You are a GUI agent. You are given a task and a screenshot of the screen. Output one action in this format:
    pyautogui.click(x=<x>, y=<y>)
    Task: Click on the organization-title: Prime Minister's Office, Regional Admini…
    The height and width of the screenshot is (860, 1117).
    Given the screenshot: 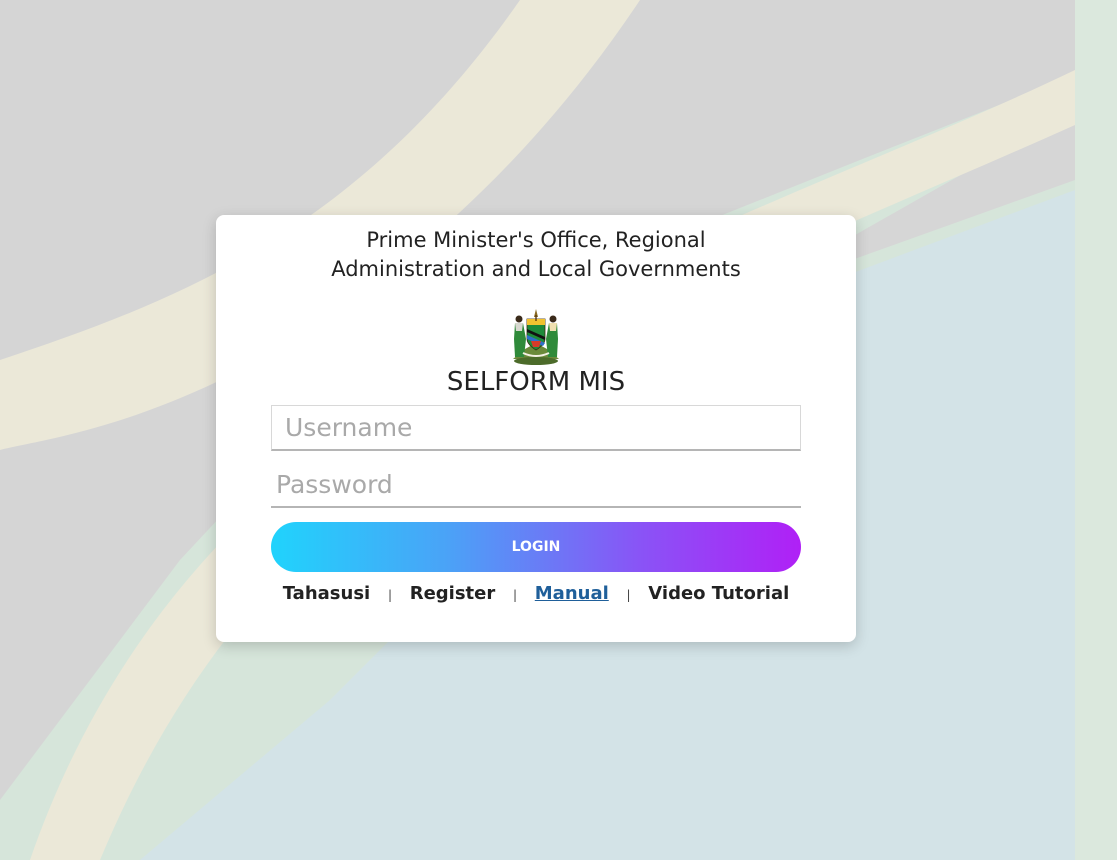 What is the action you would take?
    pyautogui.click(x=536, y=255)
    